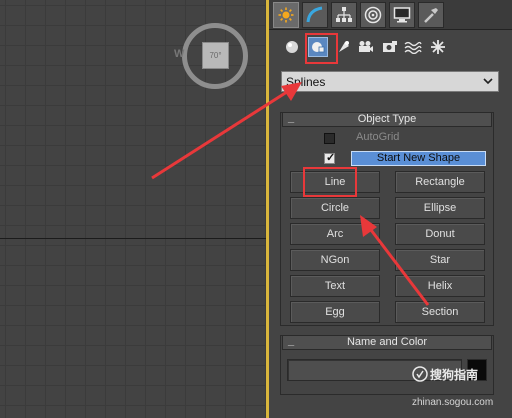 Image resolution: width=512 pixels, height=418 pixels. What do you see at coordinates (335, 312) in the screenshot?
I see `egg-button: Egg` at bounding box center [335, 312].